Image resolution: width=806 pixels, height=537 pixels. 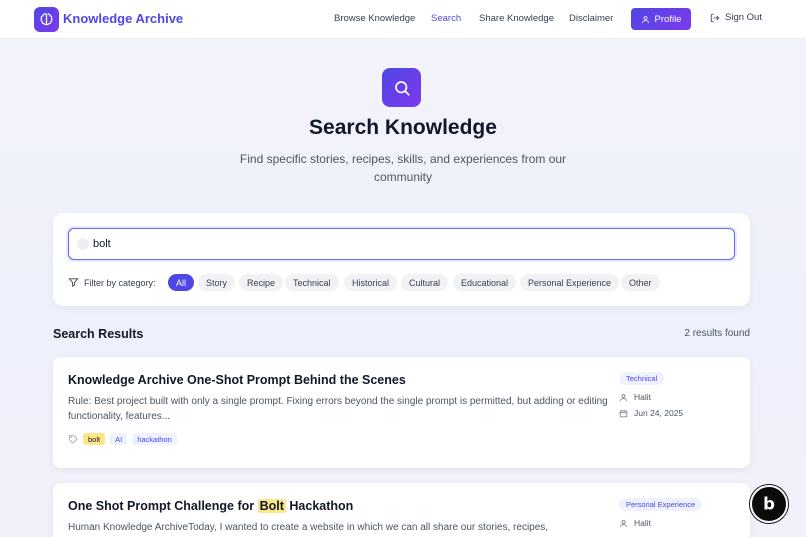 I want to click on category-chip-technical: Technical, so click(x=312, y=282).